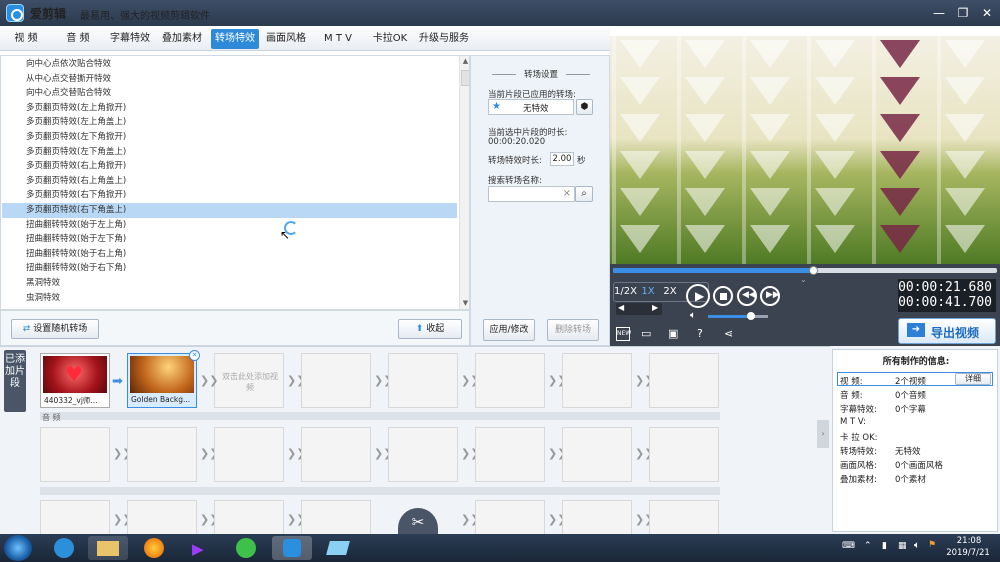 The image size is (1000, 562). I want to click on tab-overlay: 叠加素材, so click(182, 39).